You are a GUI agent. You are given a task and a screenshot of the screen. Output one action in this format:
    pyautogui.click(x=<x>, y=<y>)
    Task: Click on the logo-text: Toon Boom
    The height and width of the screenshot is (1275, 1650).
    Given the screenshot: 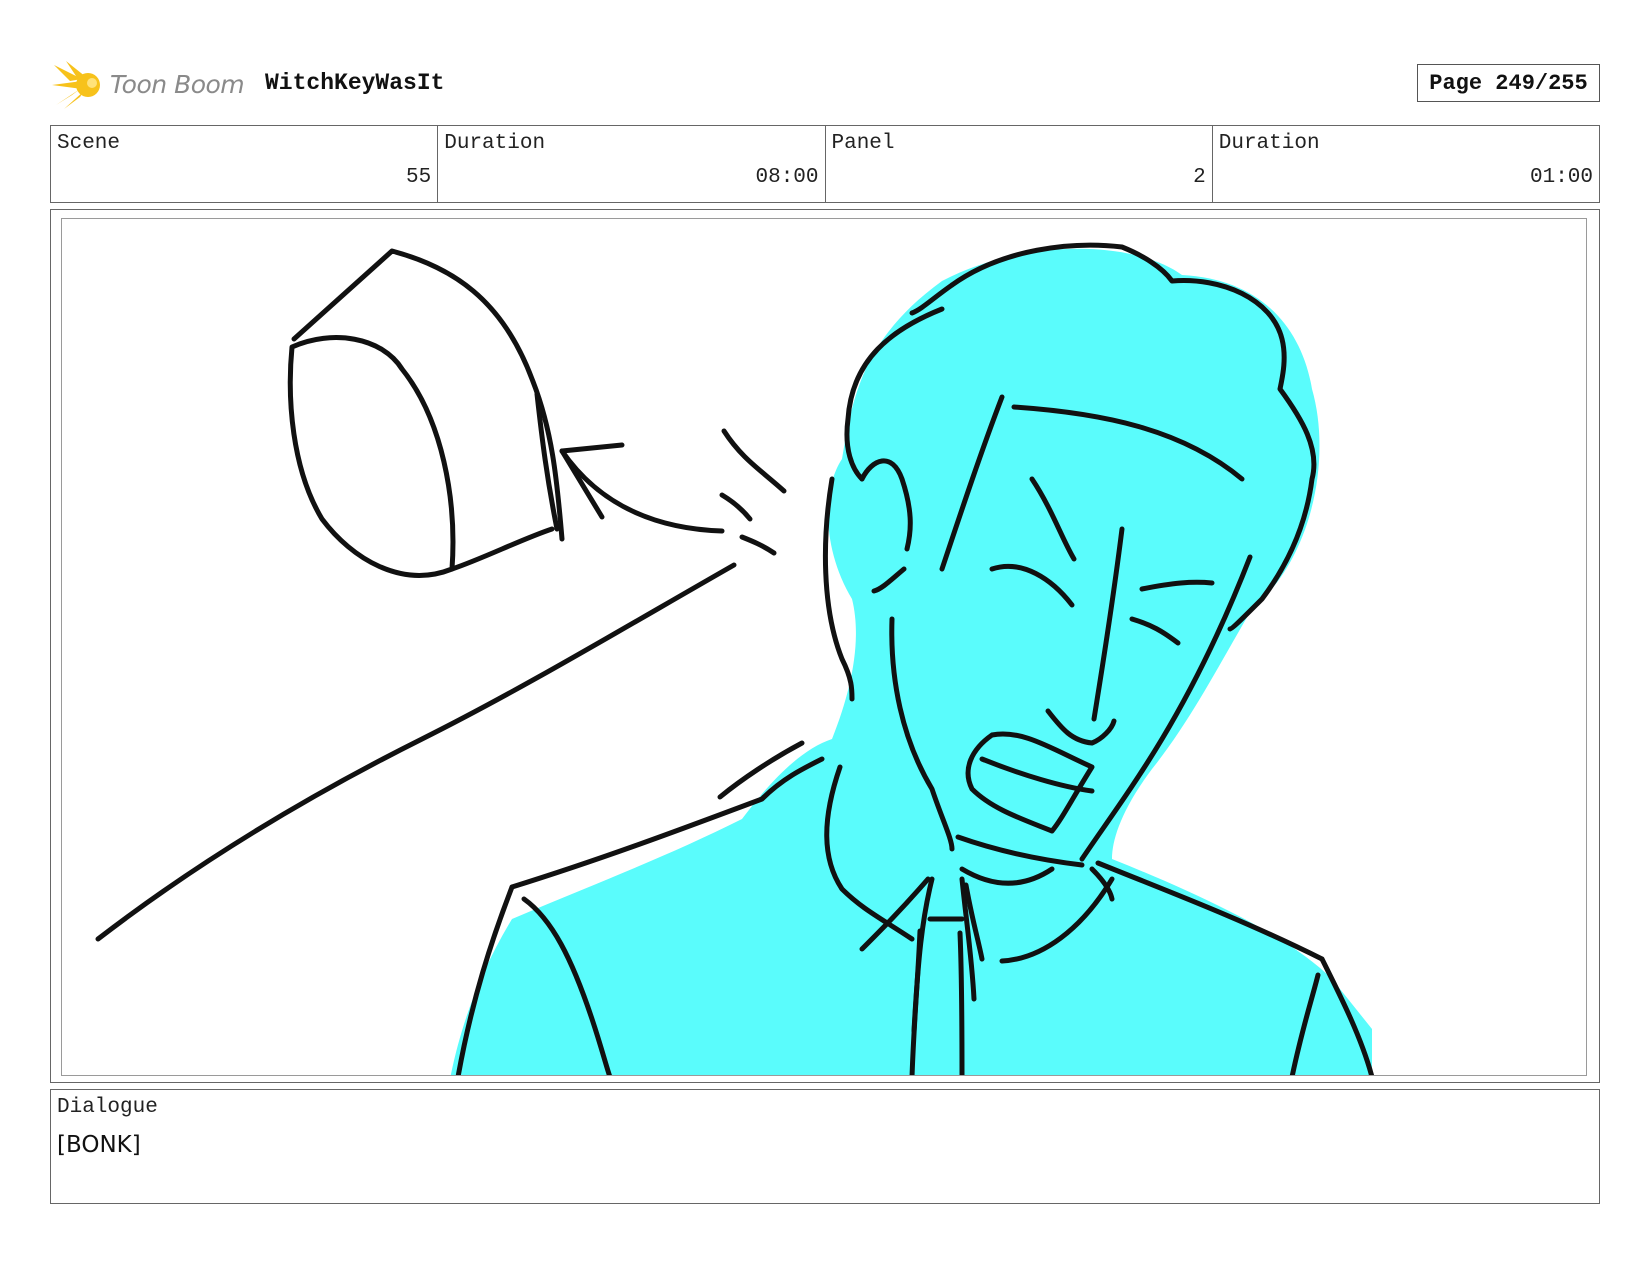 What is the action you would take?
    pyautogui.click(x=177, y=84)
    